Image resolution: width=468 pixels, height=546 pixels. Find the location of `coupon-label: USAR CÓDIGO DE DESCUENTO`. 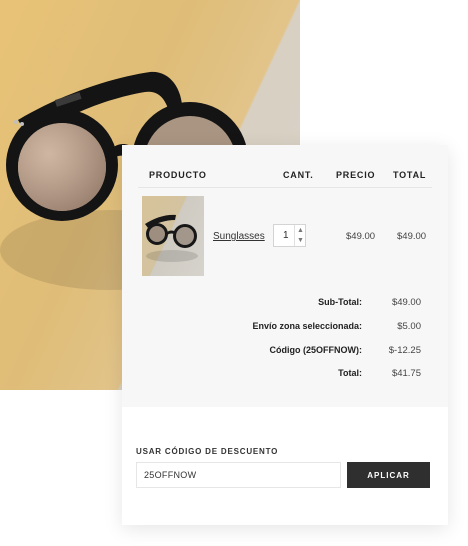

coupon-label: USAR CÓDIGO DE DESCUENTO is located at coordinates (207, 451).